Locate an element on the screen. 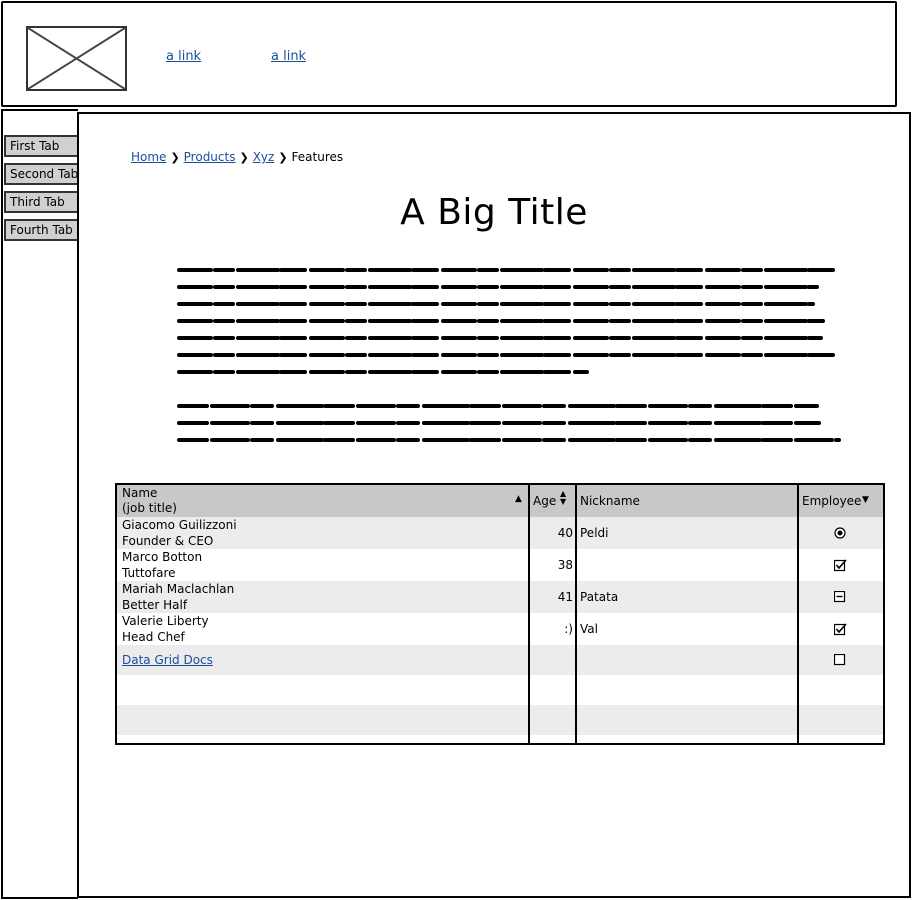  table-row: Mariah Maclachlan Better Half 41 Patata is located at coordinates (500, 597).